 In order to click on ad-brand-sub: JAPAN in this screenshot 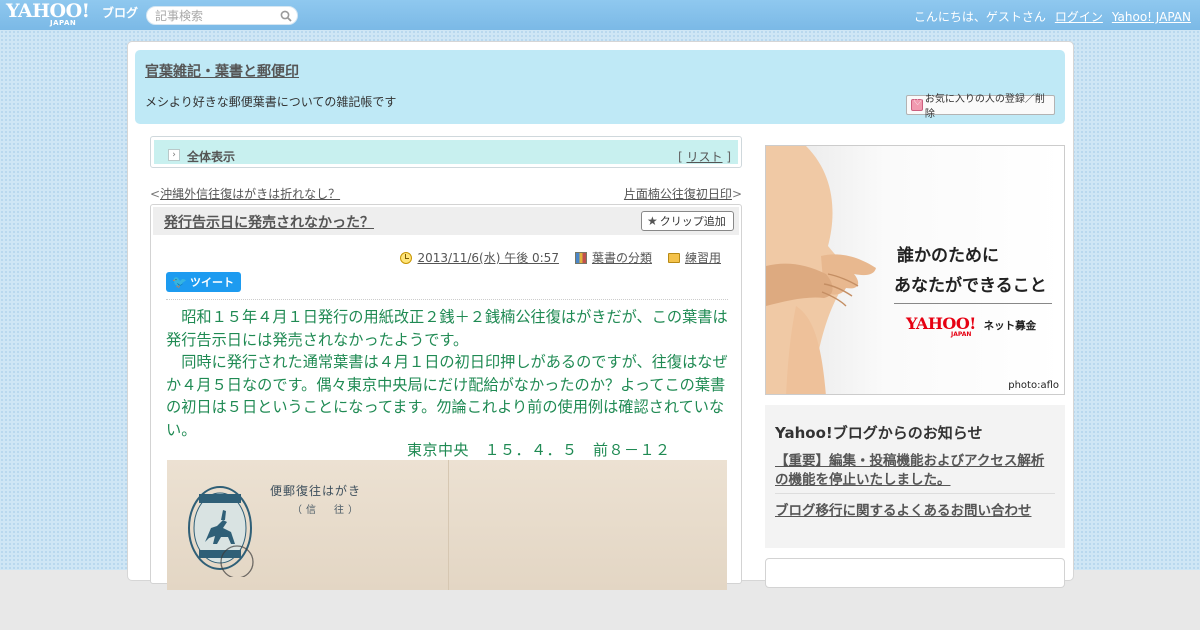, I will do `click(961, 334)`.